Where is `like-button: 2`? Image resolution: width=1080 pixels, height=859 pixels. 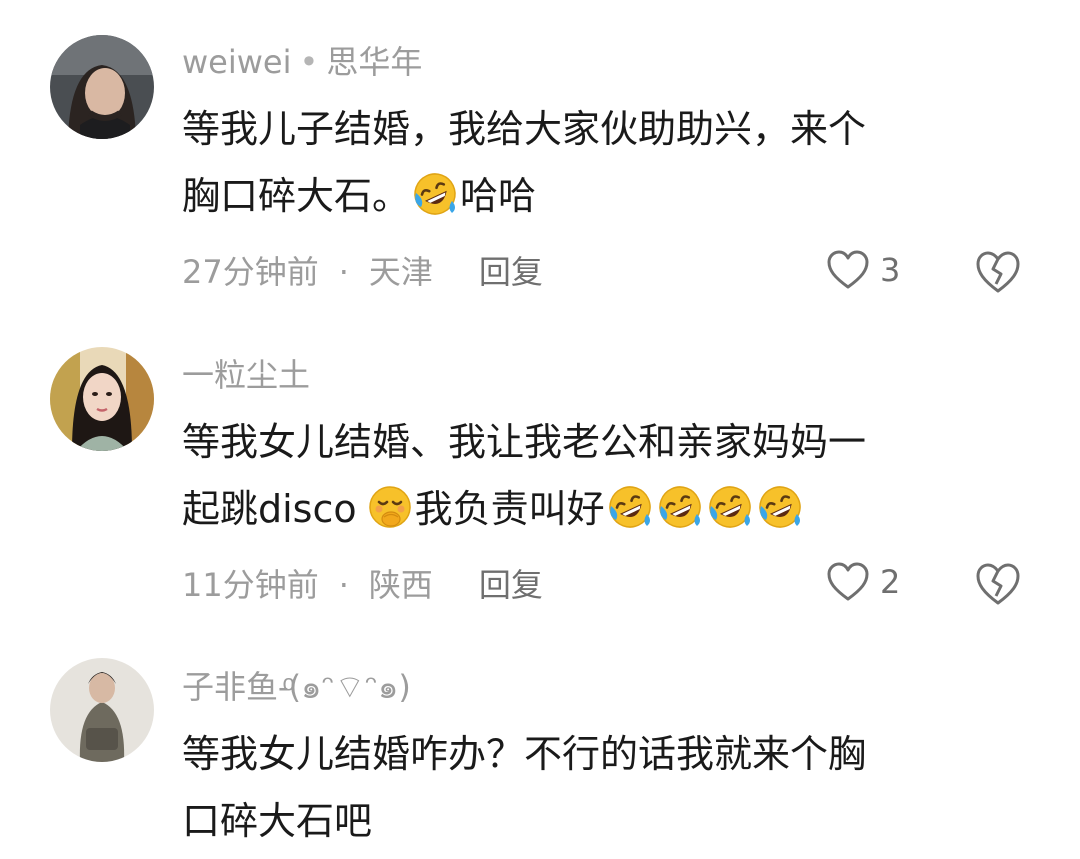
like-button: 2 is located at coordinates (863, 582).